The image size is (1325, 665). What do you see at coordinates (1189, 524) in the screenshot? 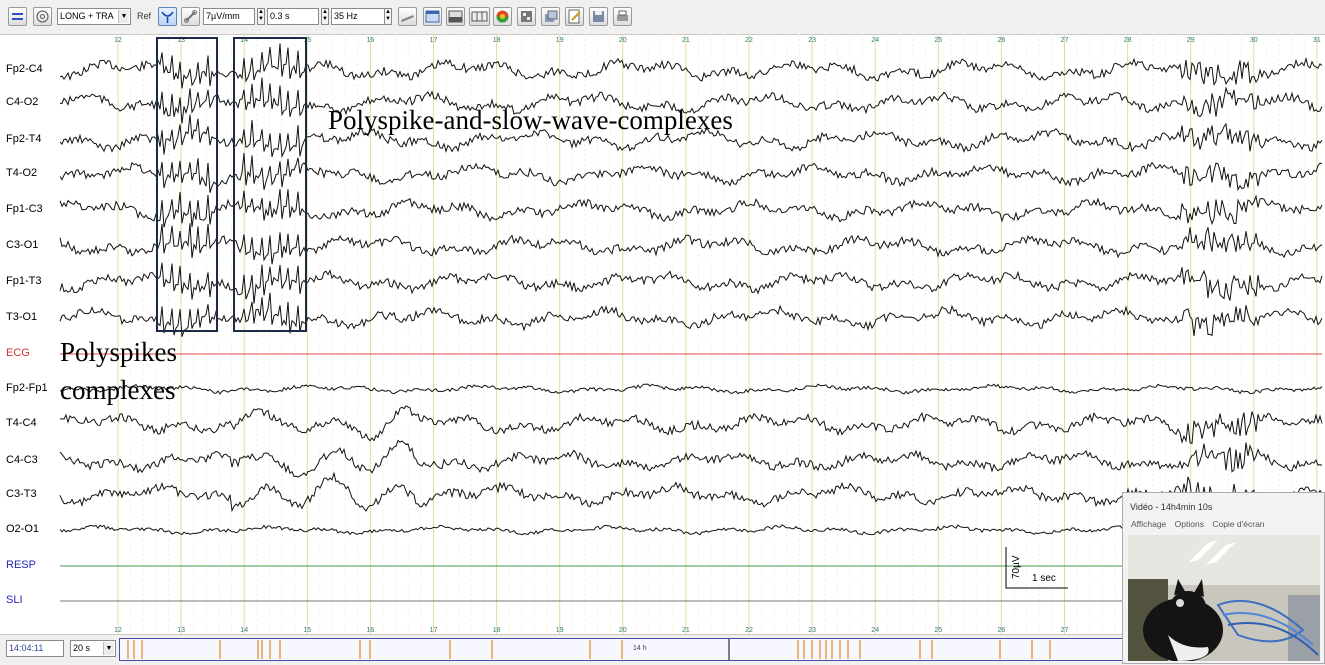
I see `menu-options: Options` at bounding box center [1189, 524].